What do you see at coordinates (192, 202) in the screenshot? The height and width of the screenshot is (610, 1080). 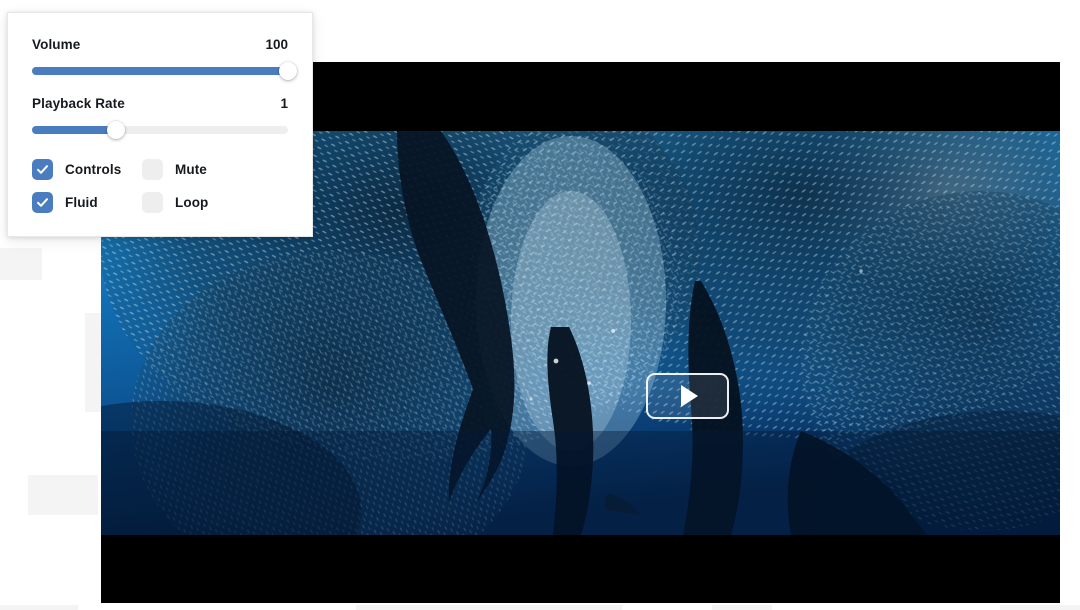 I see `checkbox-label: Loop` at bounding box center [192, 202].